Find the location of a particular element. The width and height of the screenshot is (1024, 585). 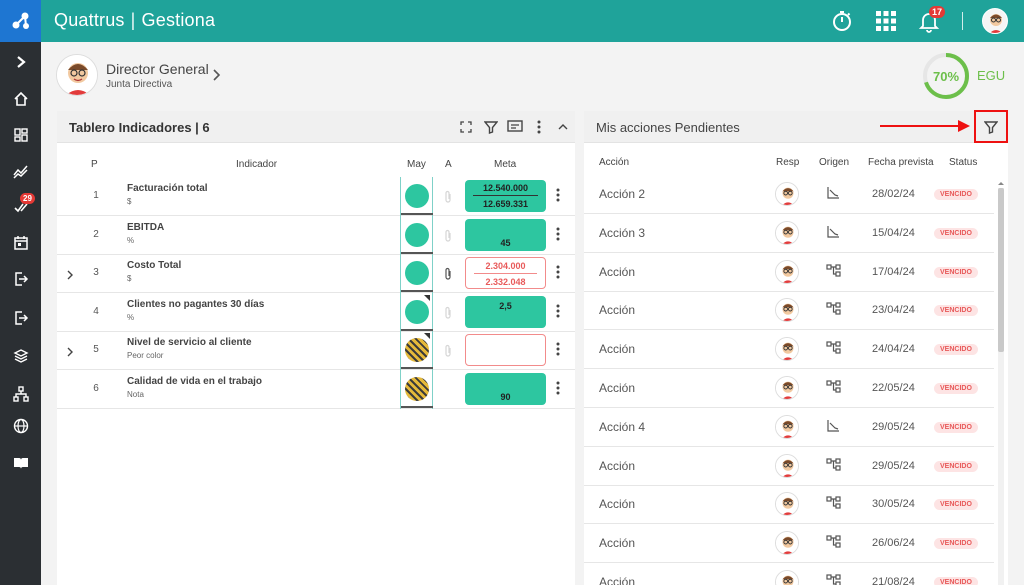

action-row: Acción 4 29/05/24 VENCIDO is located at coordinates (789, 427).